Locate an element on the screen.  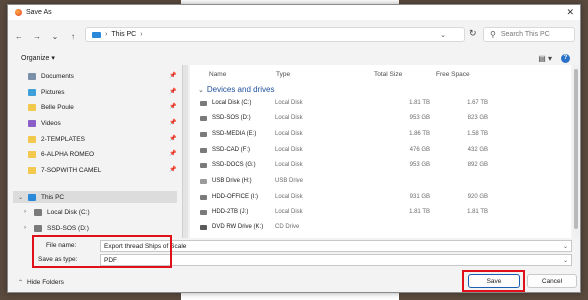
chevron-up-icon: ⌃ is located at coordinates (21, 283).